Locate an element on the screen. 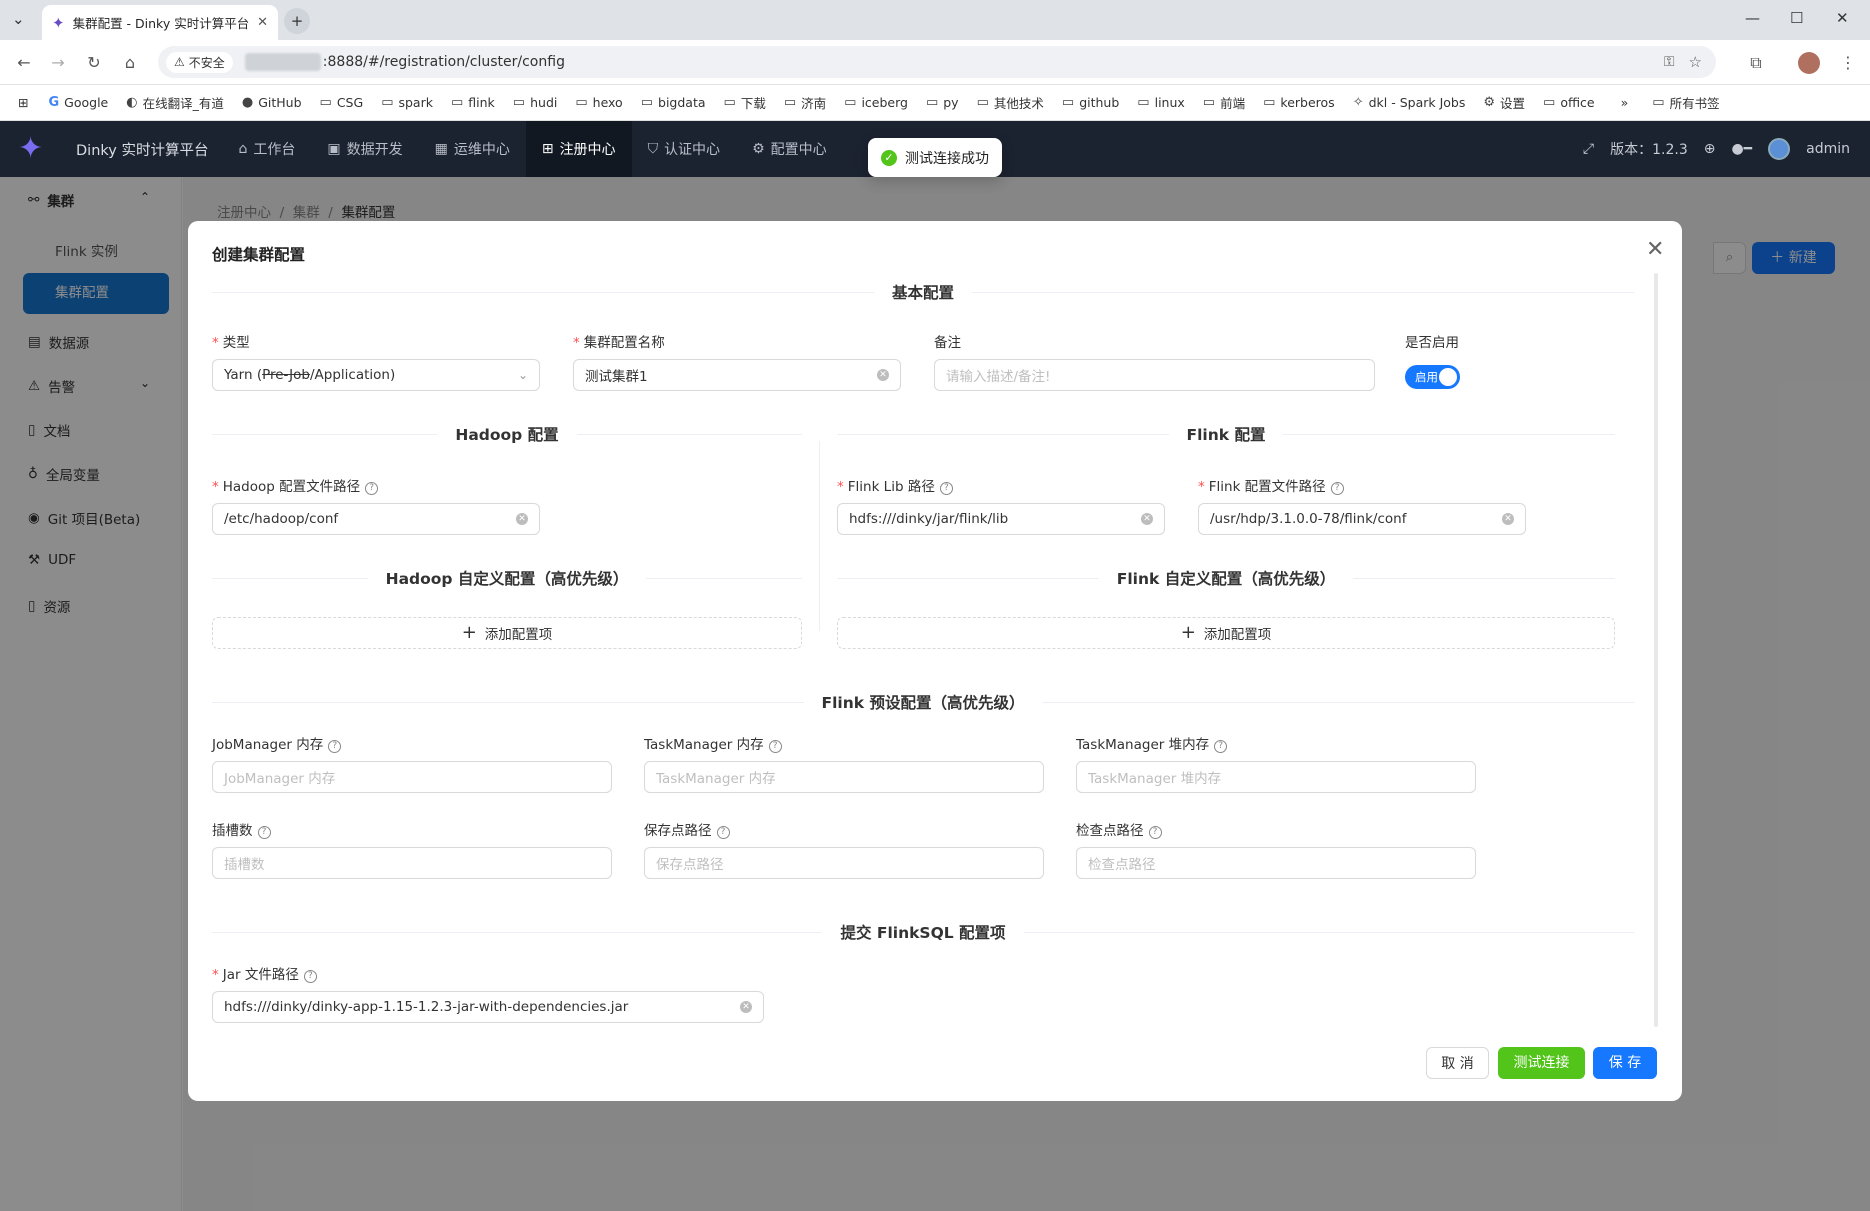 The height and width of the screenshot is (1211, 1870). bookmark: ⚙ 设置 is located at coordinates (1504, 102).